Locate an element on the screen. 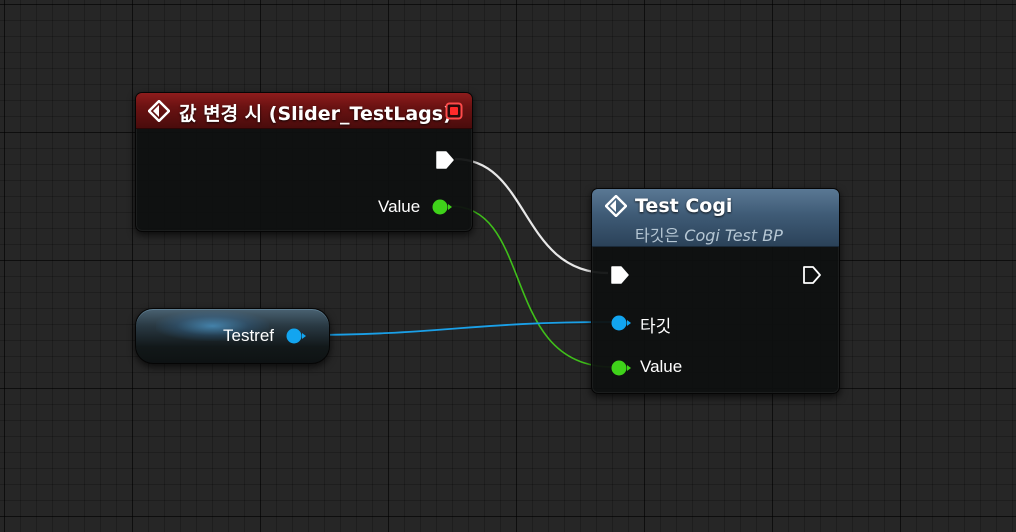  value-out-pin is located at coordinates (442, 207).